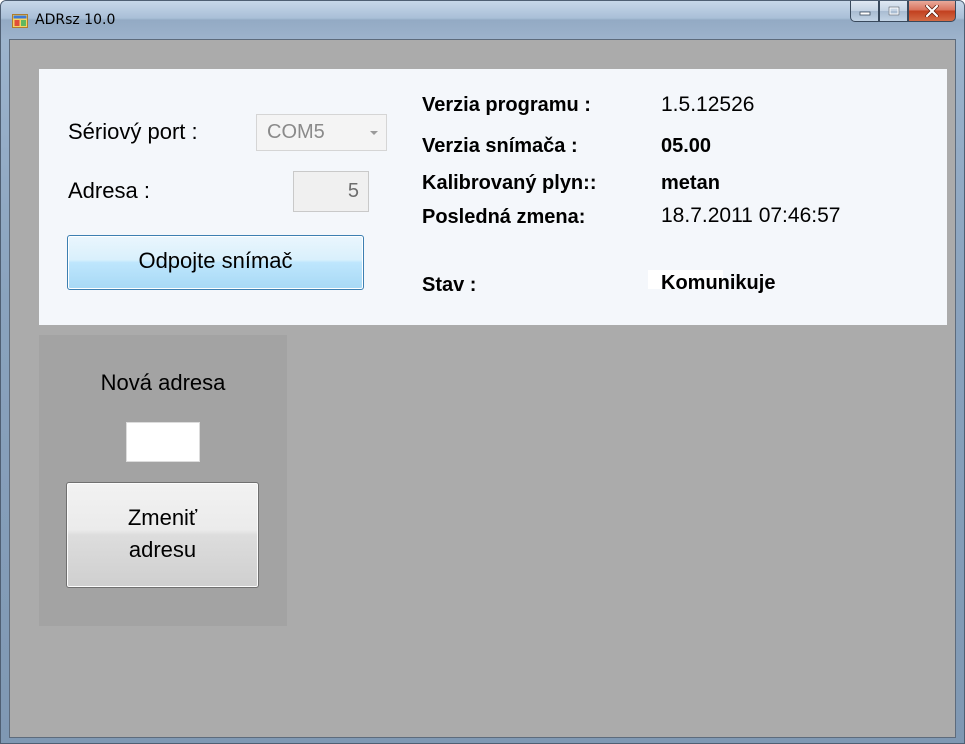 This screenshot has width=965, height=744. Describe the element at coordinates (374, 133) in the screenshot. I see `chevron-down-icon` at that location.